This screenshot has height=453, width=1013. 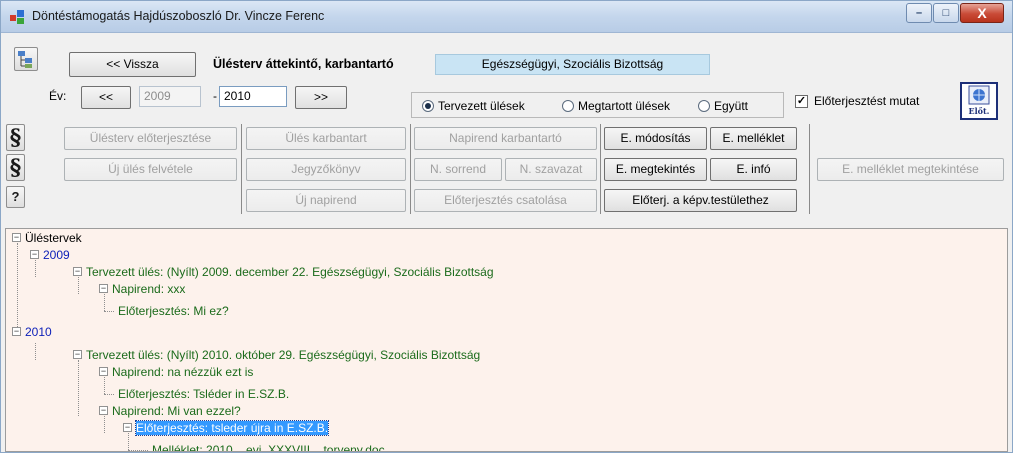 I want to click on hierarchy-icon, so click(x=25, y=59).